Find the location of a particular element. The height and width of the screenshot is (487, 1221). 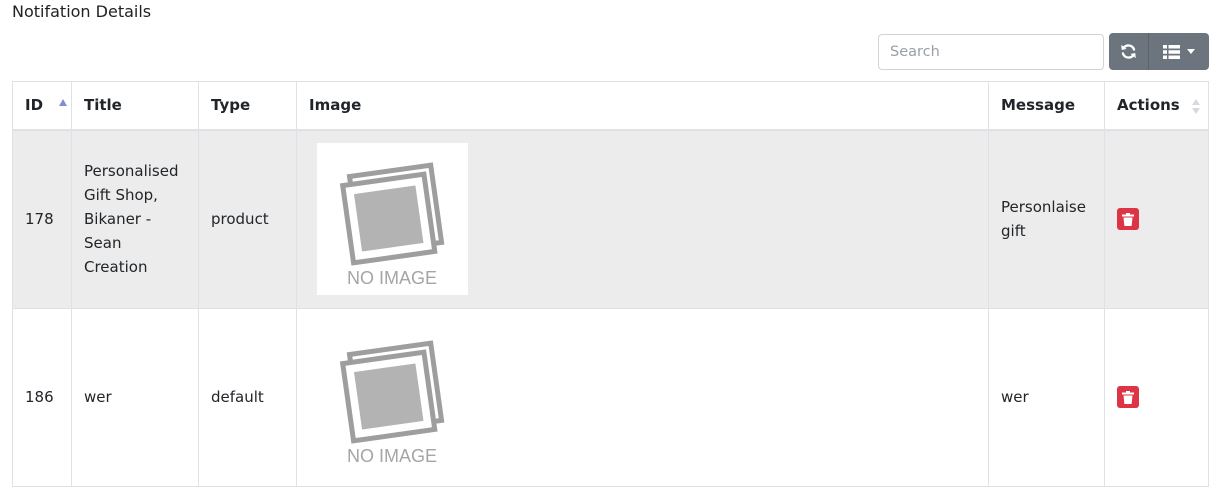

cell-message: Personlaise gift is located at coordinates (1046, 219).